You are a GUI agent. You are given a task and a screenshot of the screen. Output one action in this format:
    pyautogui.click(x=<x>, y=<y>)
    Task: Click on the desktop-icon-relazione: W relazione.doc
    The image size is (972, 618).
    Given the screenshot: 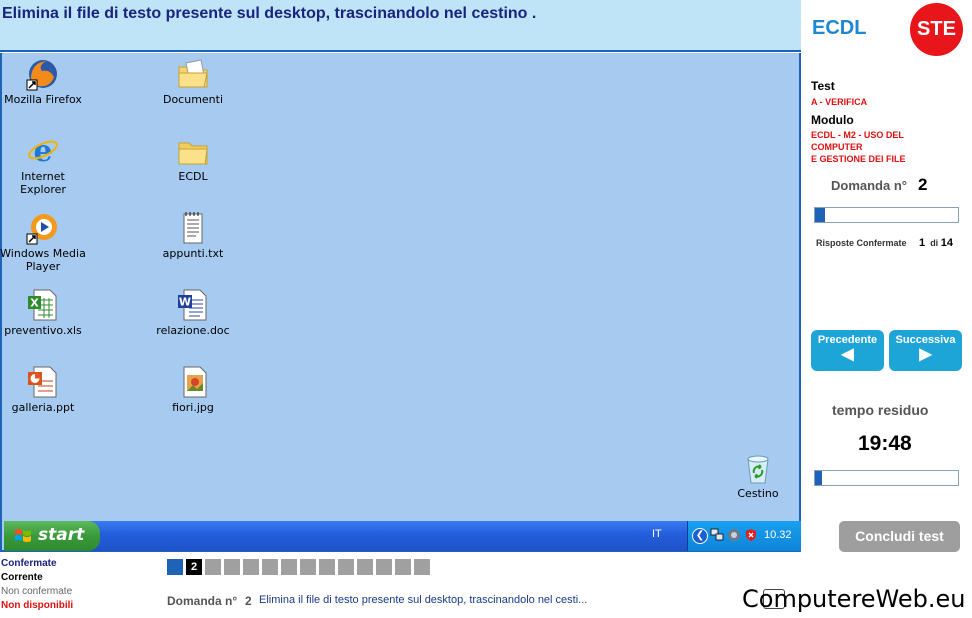 What is the action you would take?
    pyautogui.click(x=193, y=312)
    